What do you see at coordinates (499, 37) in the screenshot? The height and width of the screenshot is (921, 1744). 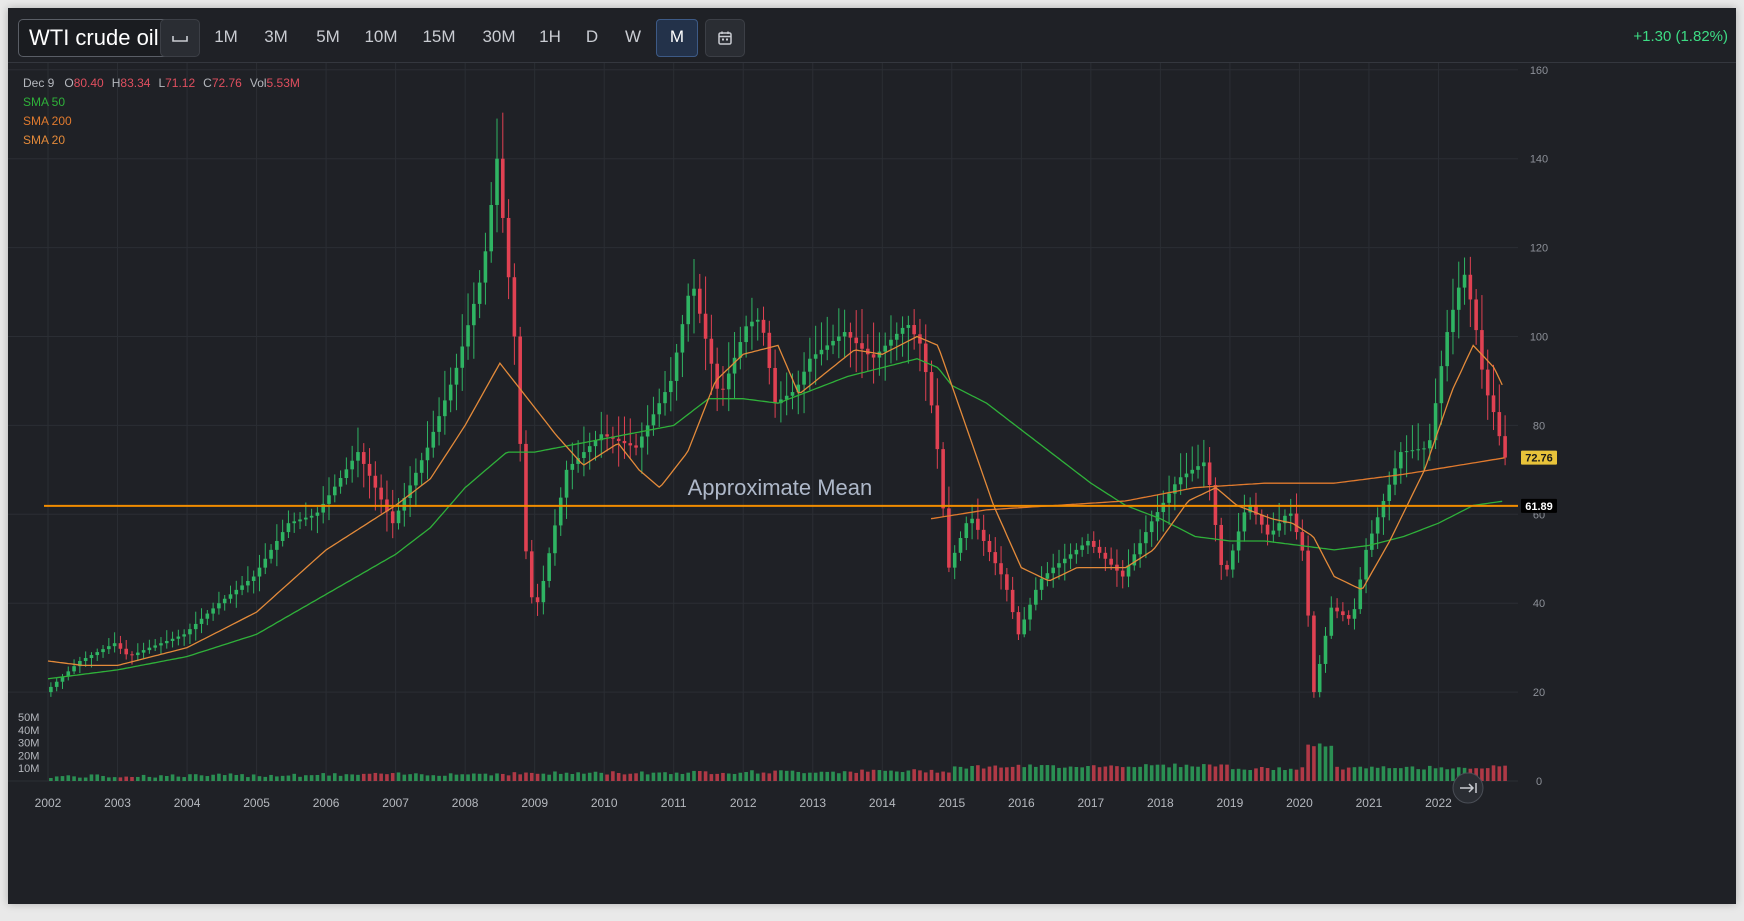 I see `interval-30m-button: 30M` at bounding box center [499, 37].